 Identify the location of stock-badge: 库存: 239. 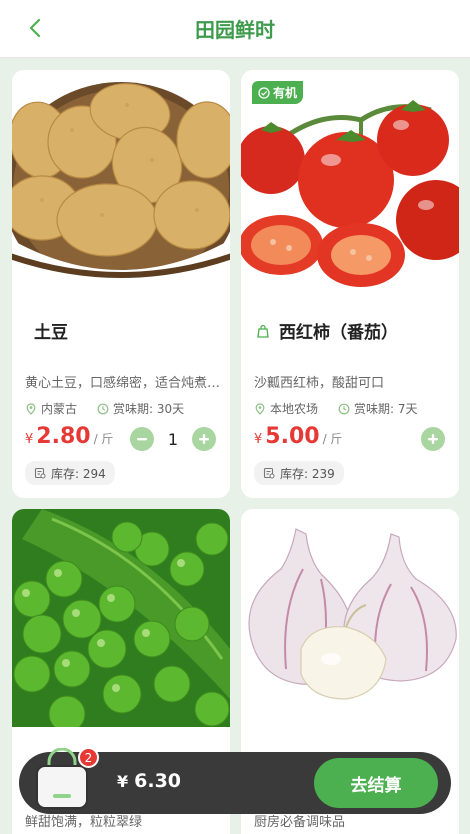
(299, 473).